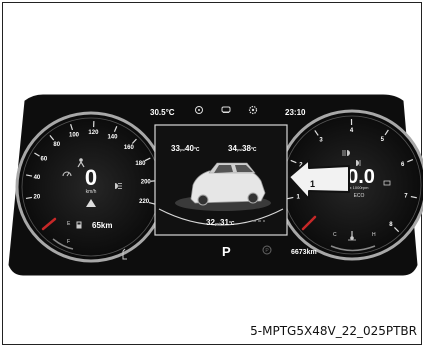 This screenshot has width=425, height=349. What do you see at coordinates (335, 235) in the screenshot?
I see `temp-cold-mark: C` at bounding box center [335, 235].